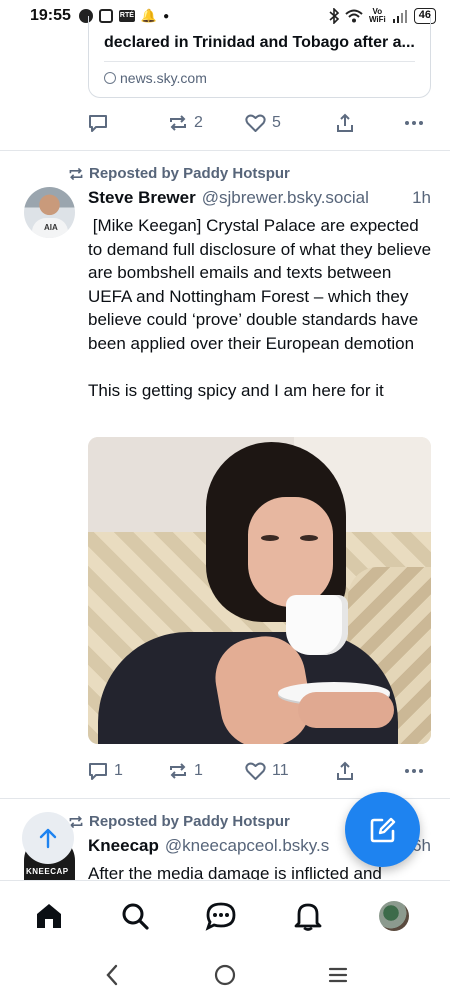 The image size is (450, 1000). I want to click on reply-button: 1, so click(105, 771).